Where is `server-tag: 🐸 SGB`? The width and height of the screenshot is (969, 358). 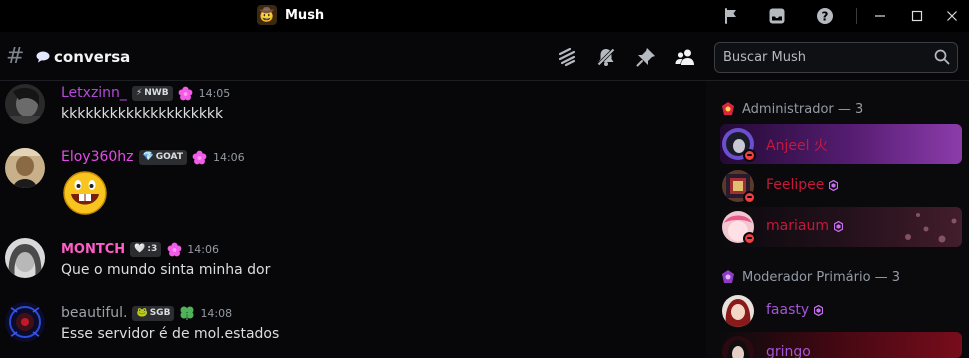
server-tag: 🐸 SGB is located at coordinates (153, 313).